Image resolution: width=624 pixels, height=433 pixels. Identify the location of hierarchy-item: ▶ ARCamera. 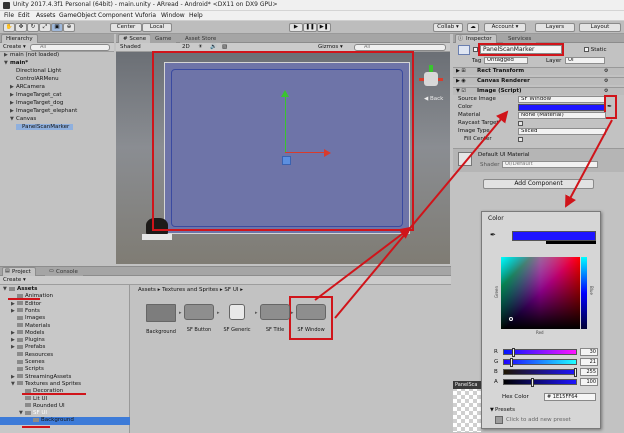
(27, 87).